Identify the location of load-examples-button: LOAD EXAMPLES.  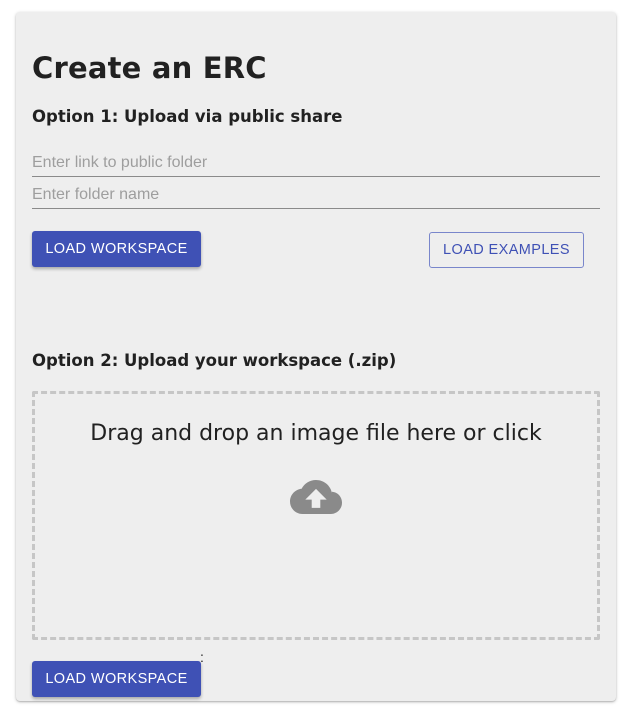
(506, 250).